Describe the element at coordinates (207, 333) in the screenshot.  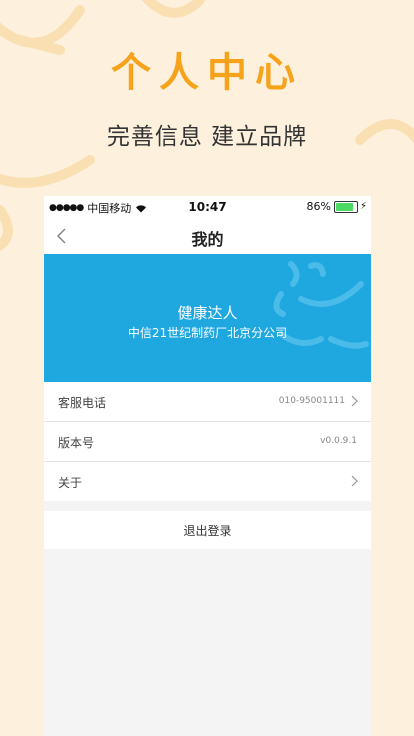
I see `profile-company: 中信21世纪制药厂北京分公司` at that location.